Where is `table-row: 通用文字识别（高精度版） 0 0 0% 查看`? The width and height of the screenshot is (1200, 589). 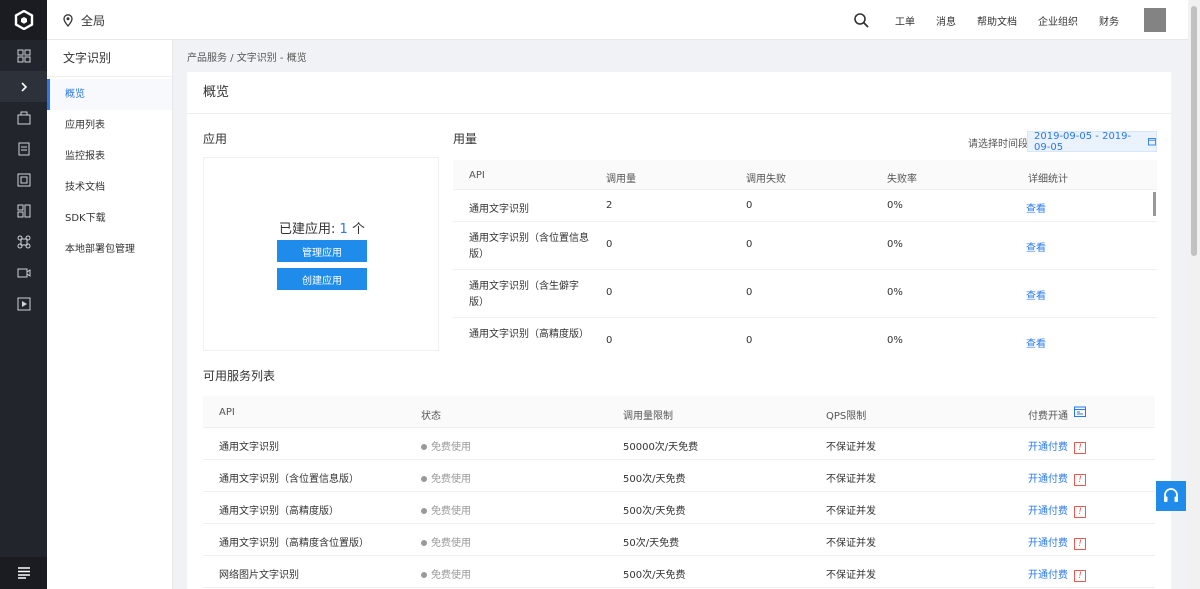
table-row: 通用文字识别（高精度版） 0 0 0% 查看 is located at coordinates (805, 334).